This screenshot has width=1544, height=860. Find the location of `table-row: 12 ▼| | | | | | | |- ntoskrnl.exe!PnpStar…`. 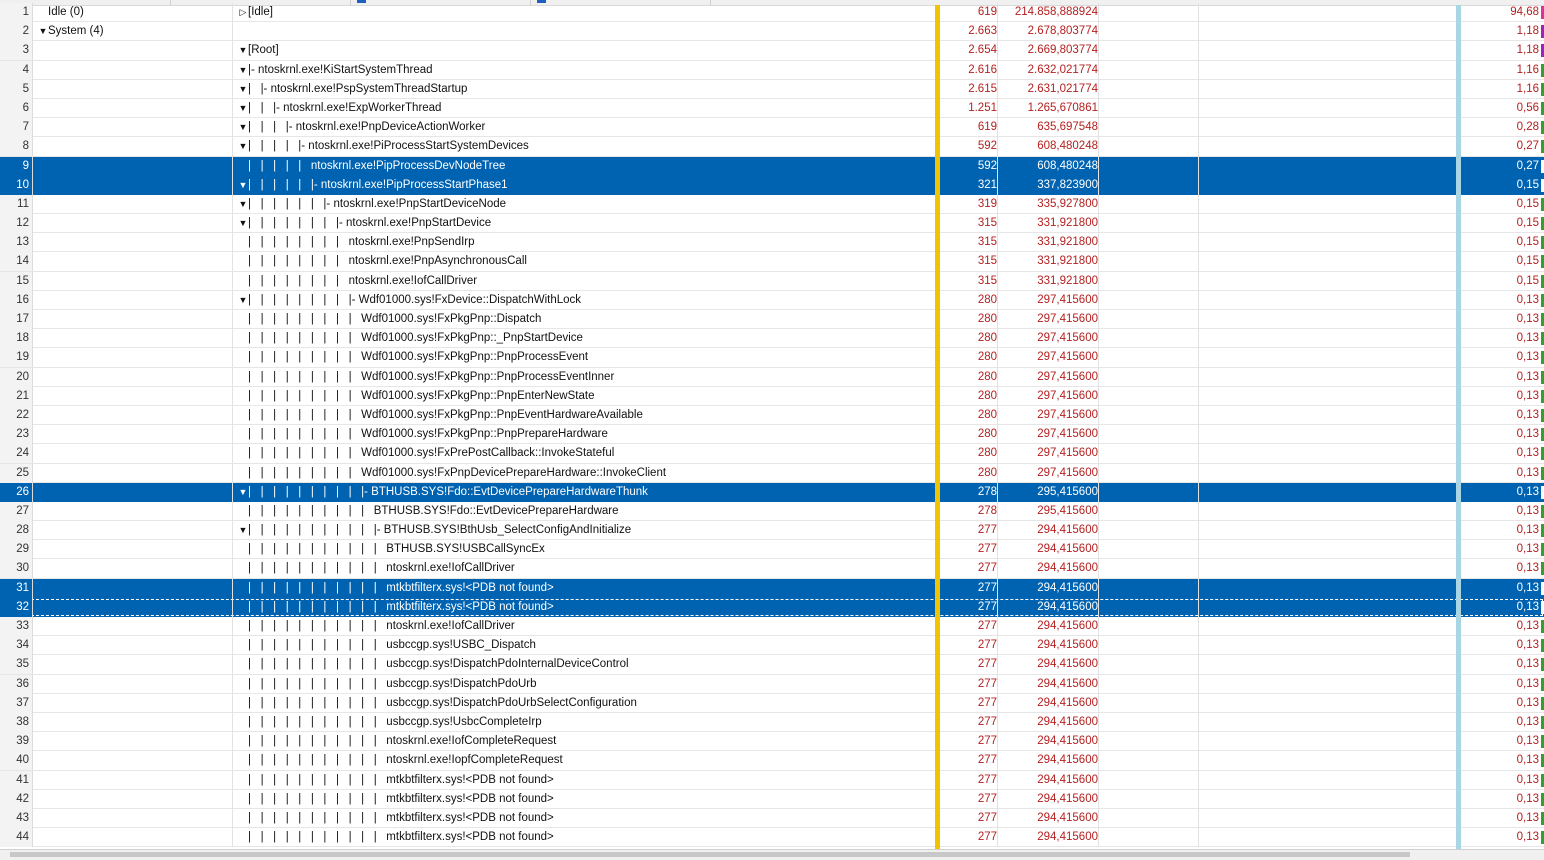

table-row: 12 ▼| | | | | | | |- ntoskrnl.exe!PnpStar… is located at coordinates (772, 224).